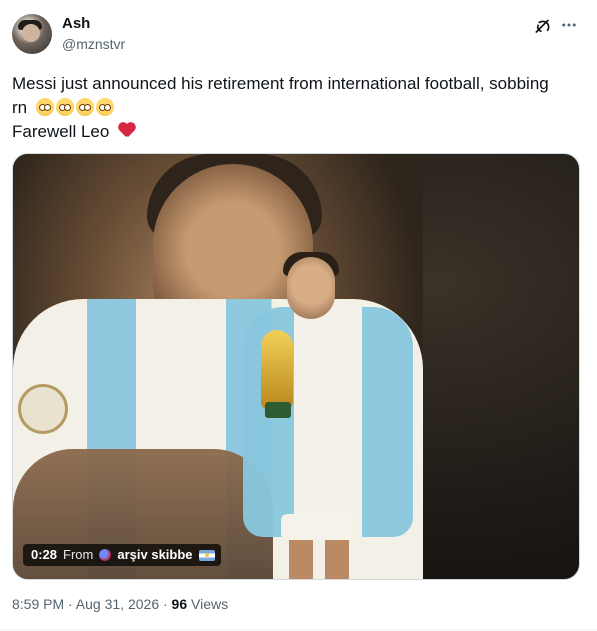  What do you see at coordinates (90, 604) in the screenshot?
I see `timestamp: 8:59 PM · Aug 31, 2026 ·` at bounding box center [90, 604].